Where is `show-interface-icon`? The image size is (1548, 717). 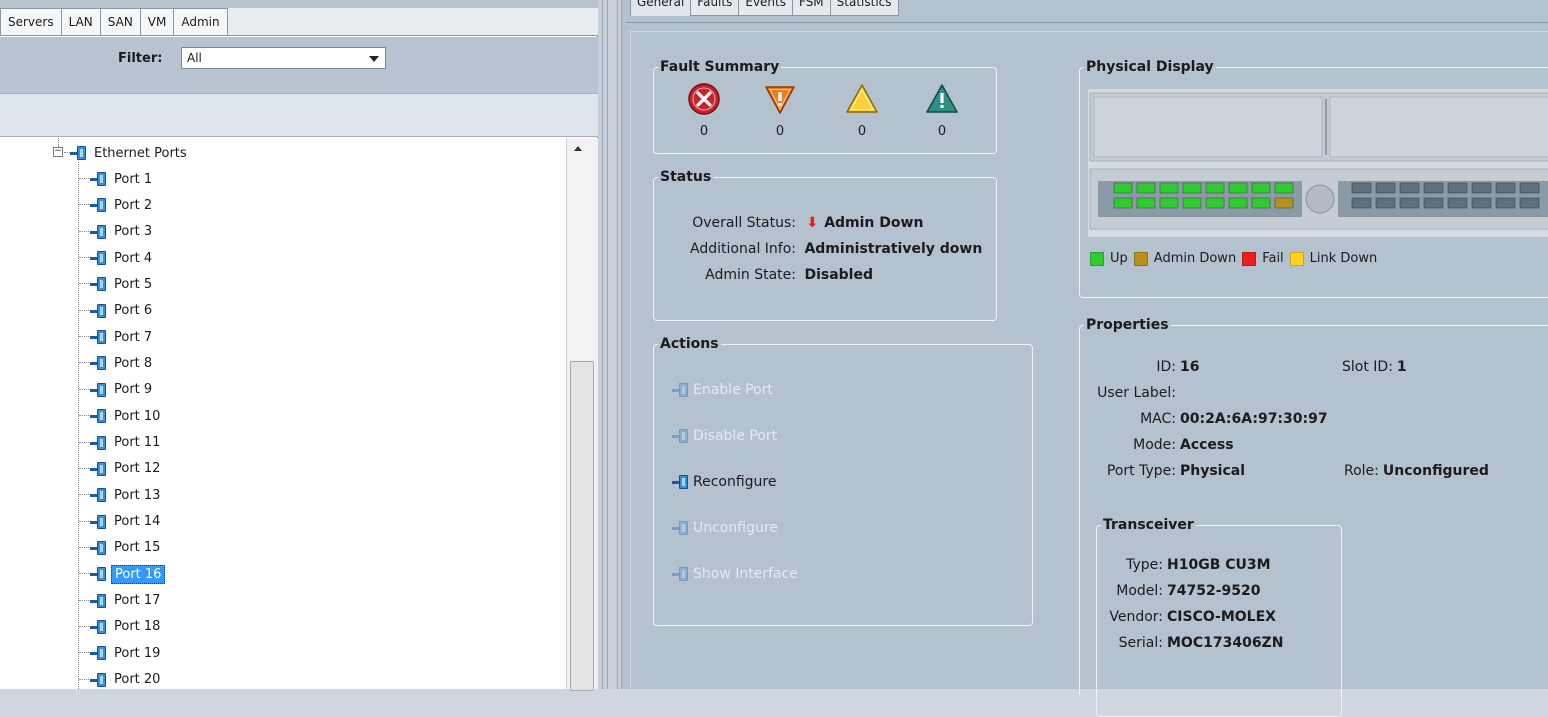
show-interface-icon is located at coordinates (681, 574).